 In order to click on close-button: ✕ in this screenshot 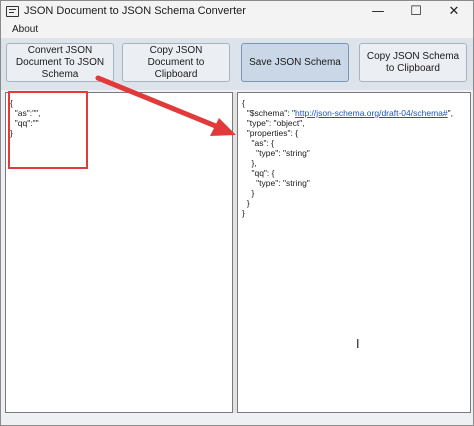, I will do `click(454, 12)`.